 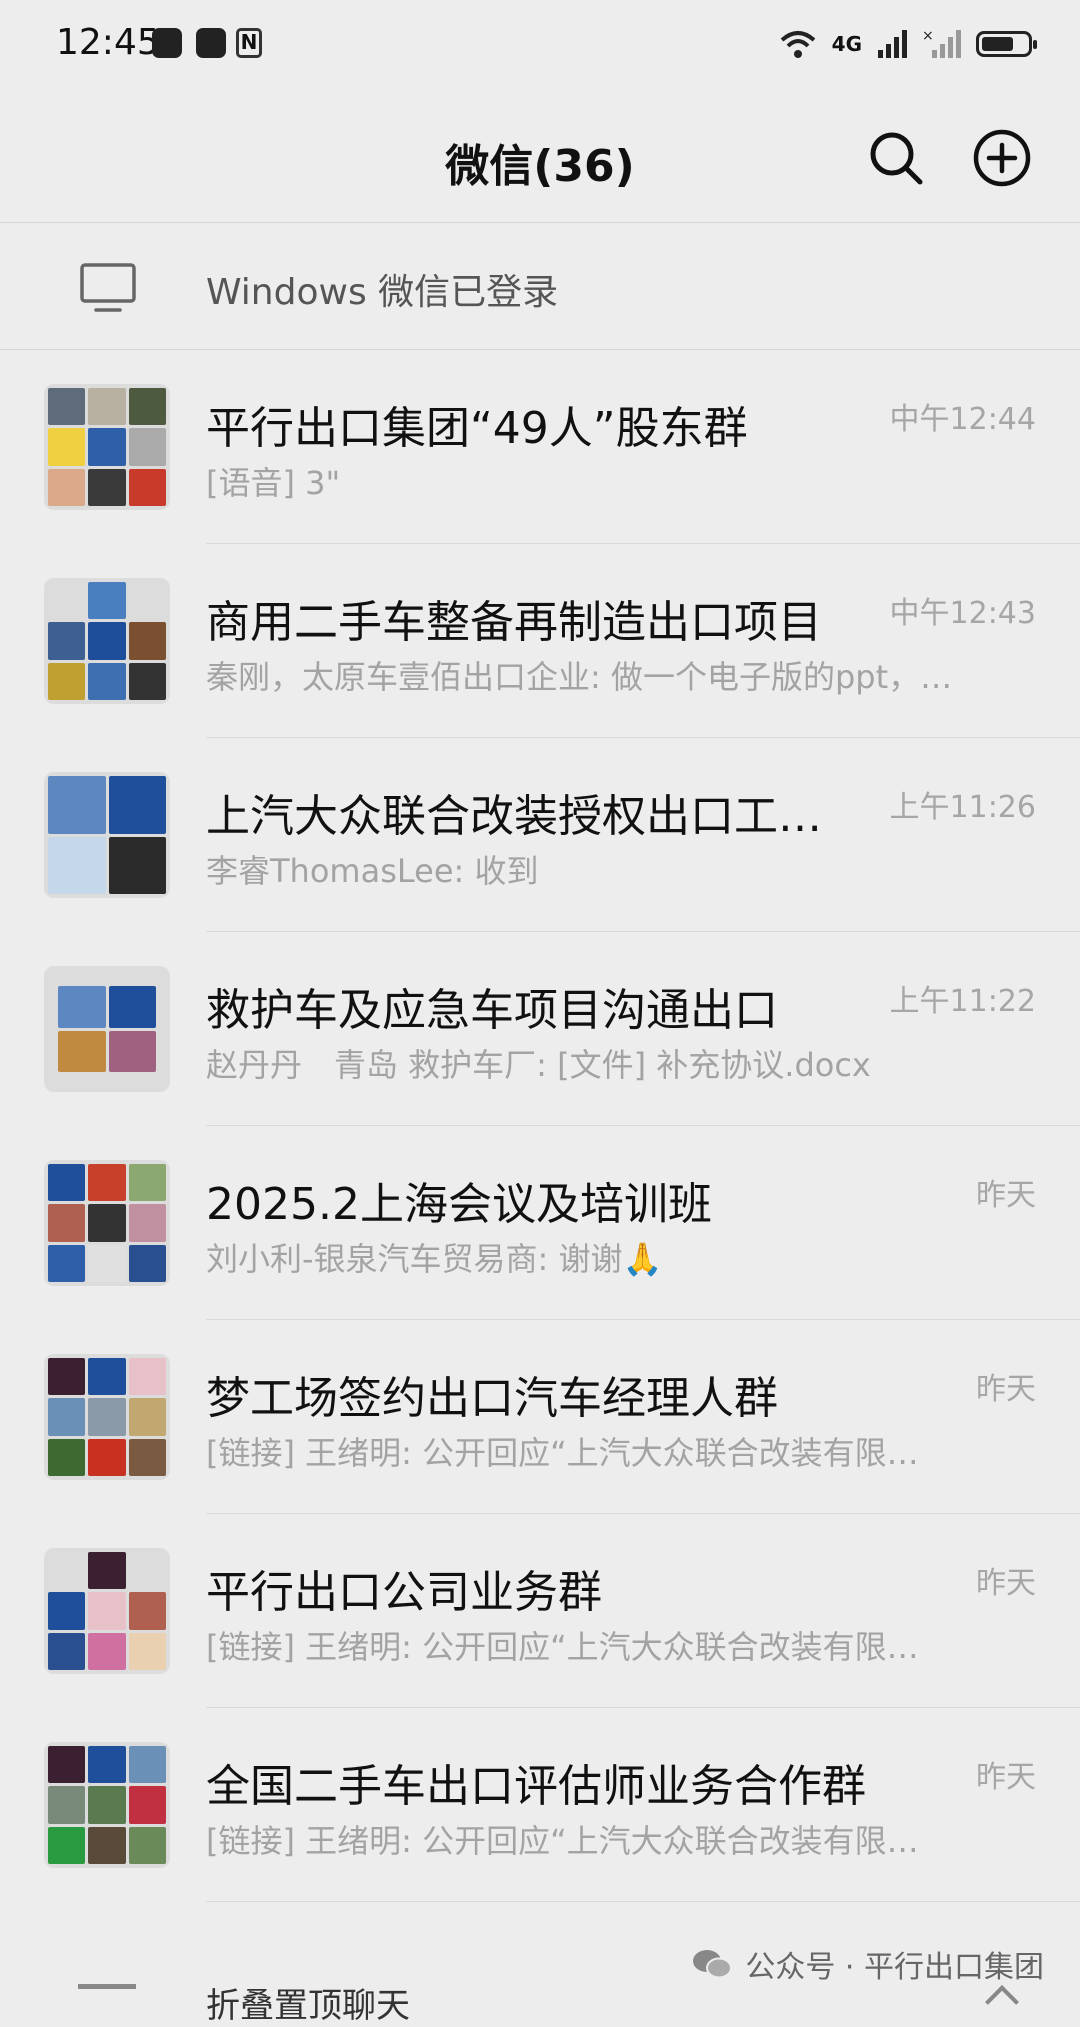 What do you see at coordinates (1006, 44) in the screenshot?
I see `battery-icon` at bounding box center [1006, 44].